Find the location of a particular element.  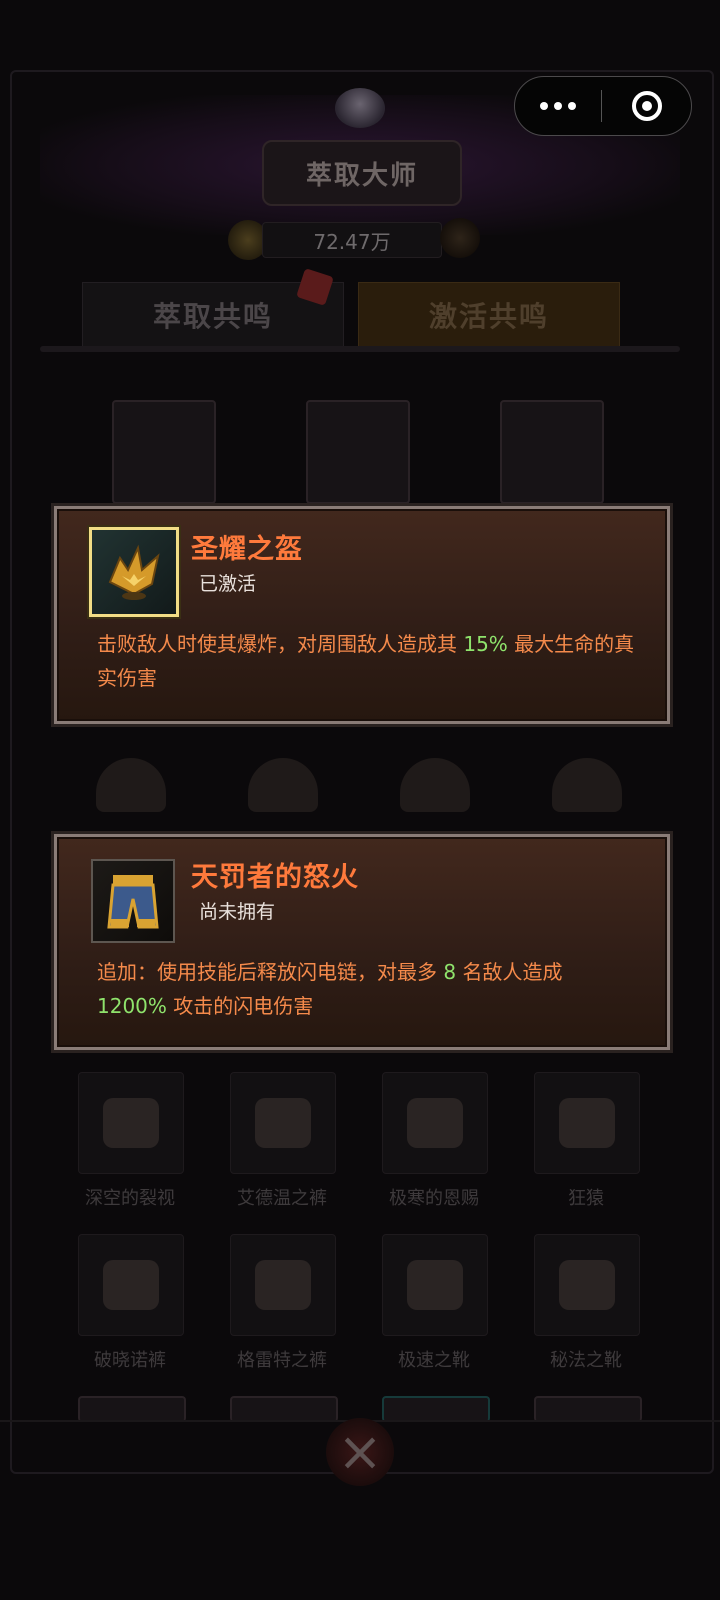

grid-item: 狂猿 is located at coordinates (587, 1141).